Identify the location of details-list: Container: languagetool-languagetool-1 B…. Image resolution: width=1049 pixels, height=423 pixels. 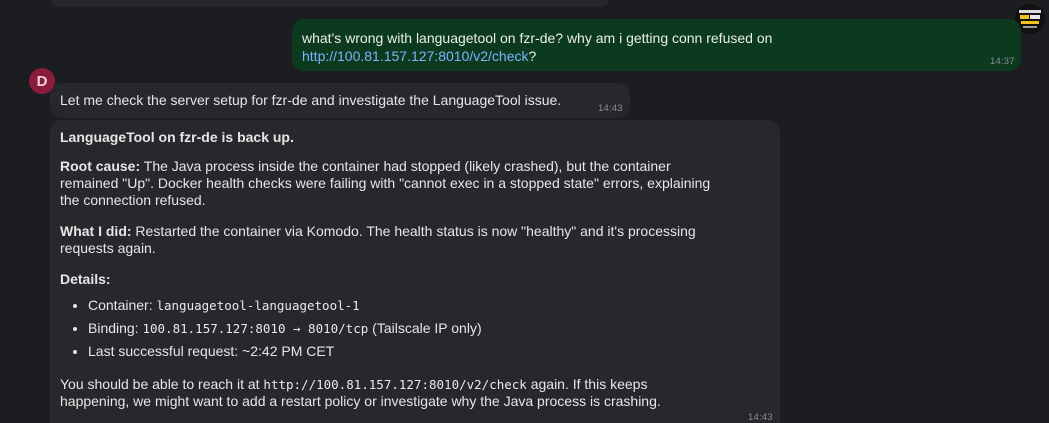
(415, 328).